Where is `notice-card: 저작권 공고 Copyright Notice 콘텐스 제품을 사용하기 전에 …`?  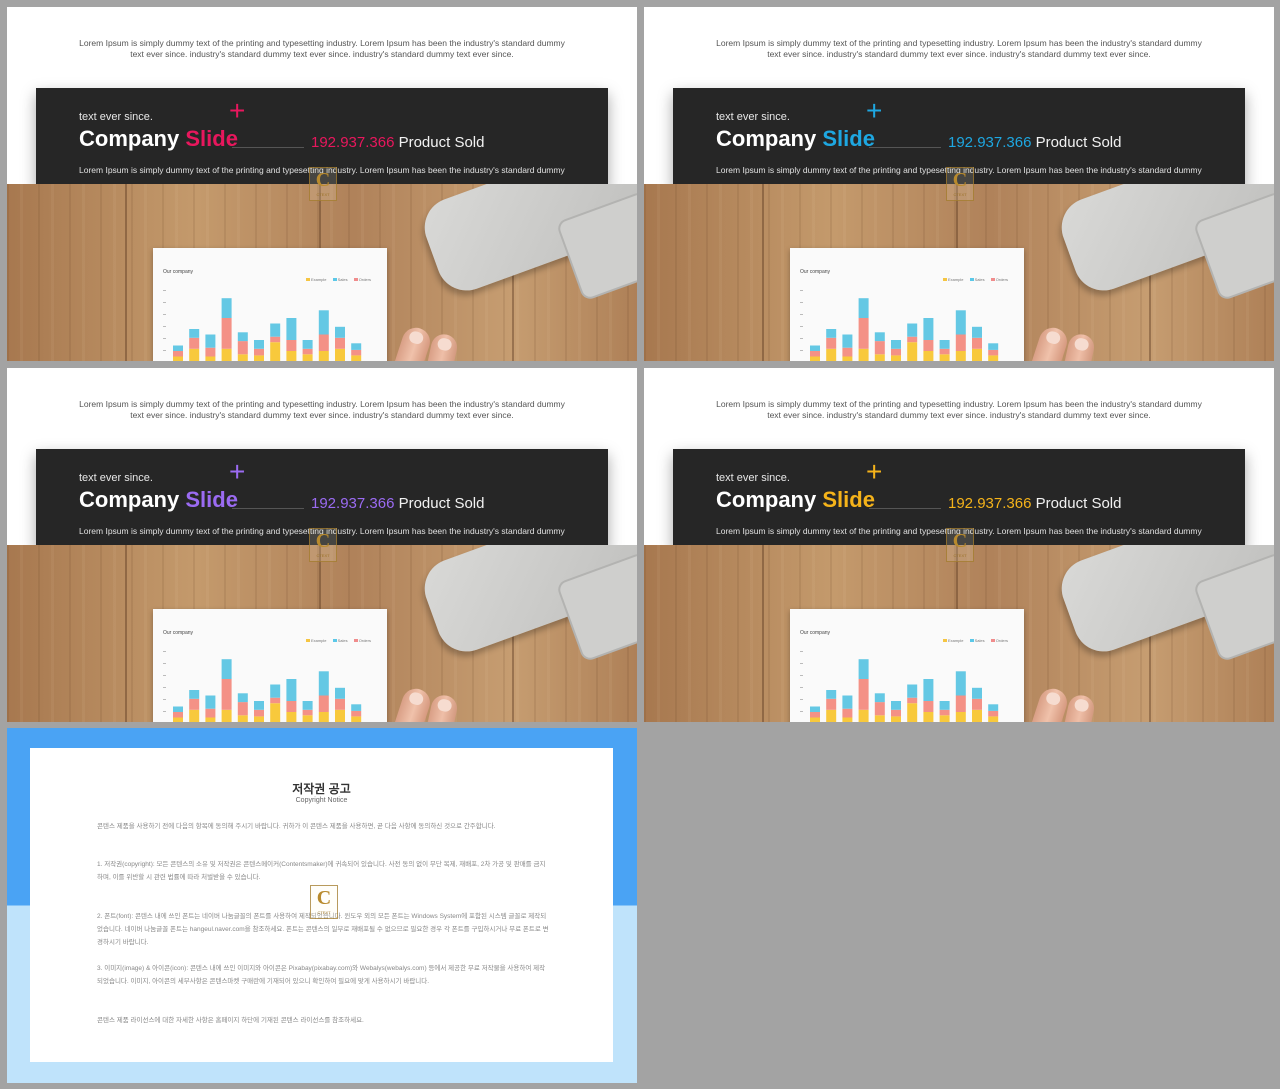
notice-card: 저작권 공고 Copyright Notice 콘텐스 제품을 사용하기 전에 … is located at coordinates (321, 905).